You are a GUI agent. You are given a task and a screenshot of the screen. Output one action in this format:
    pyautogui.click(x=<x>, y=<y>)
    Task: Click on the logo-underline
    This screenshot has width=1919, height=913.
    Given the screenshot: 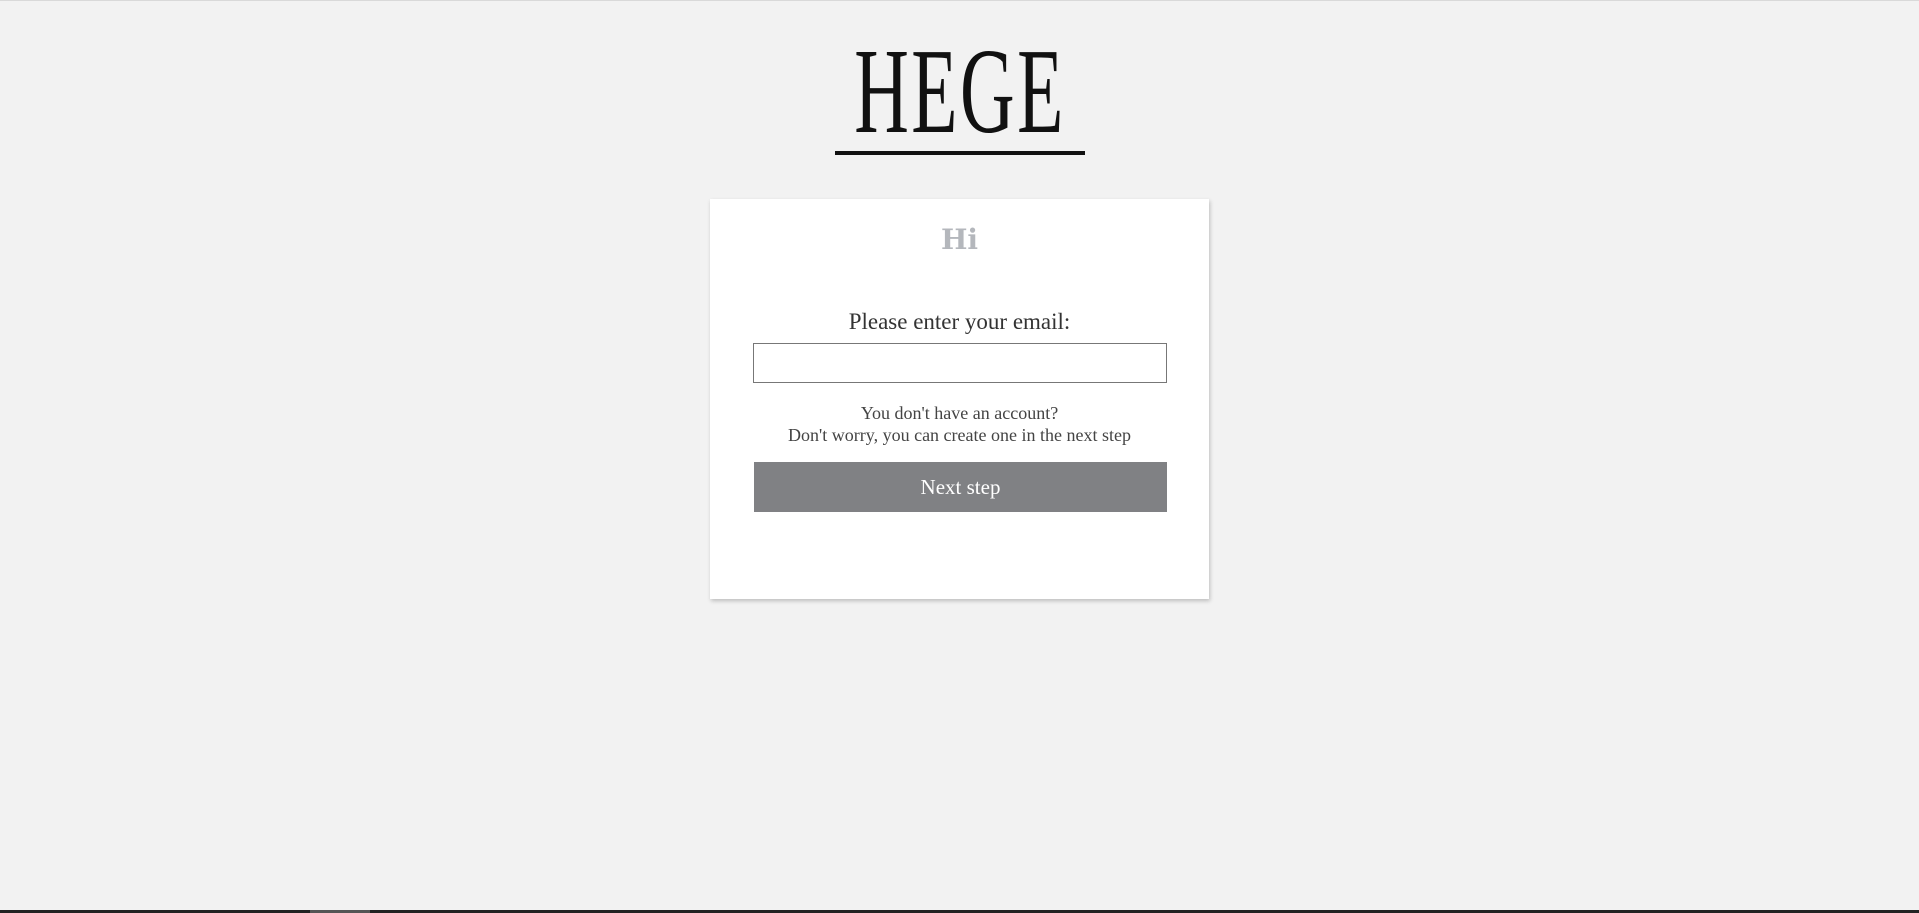 What is the action you would take?
    pyautogui.click(x=960, y=153)
    